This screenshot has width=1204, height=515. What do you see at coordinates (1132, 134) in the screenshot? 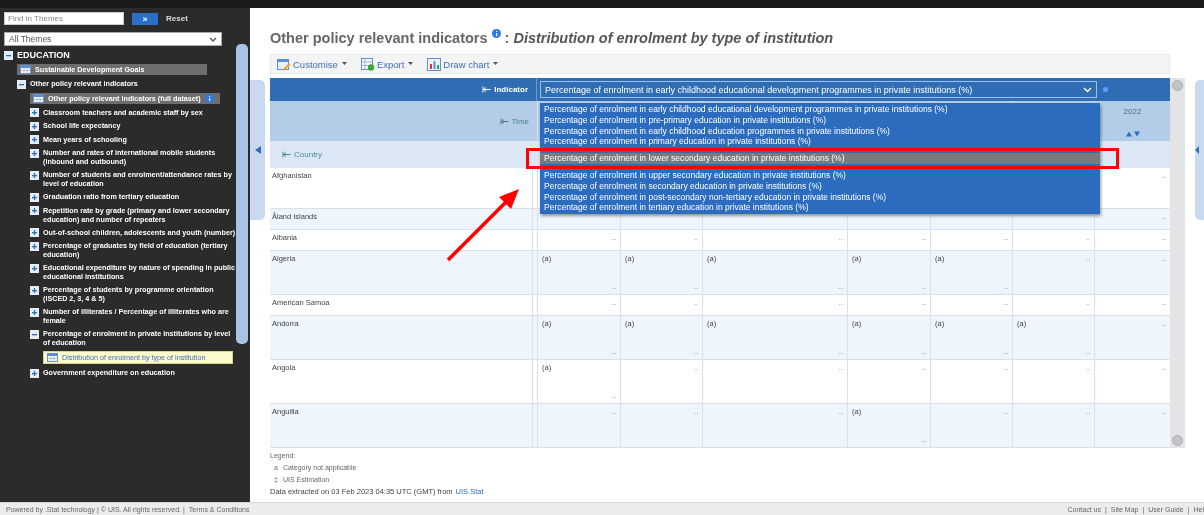
I see `sort-arrows-icon` at bounding box center [1132, 134].